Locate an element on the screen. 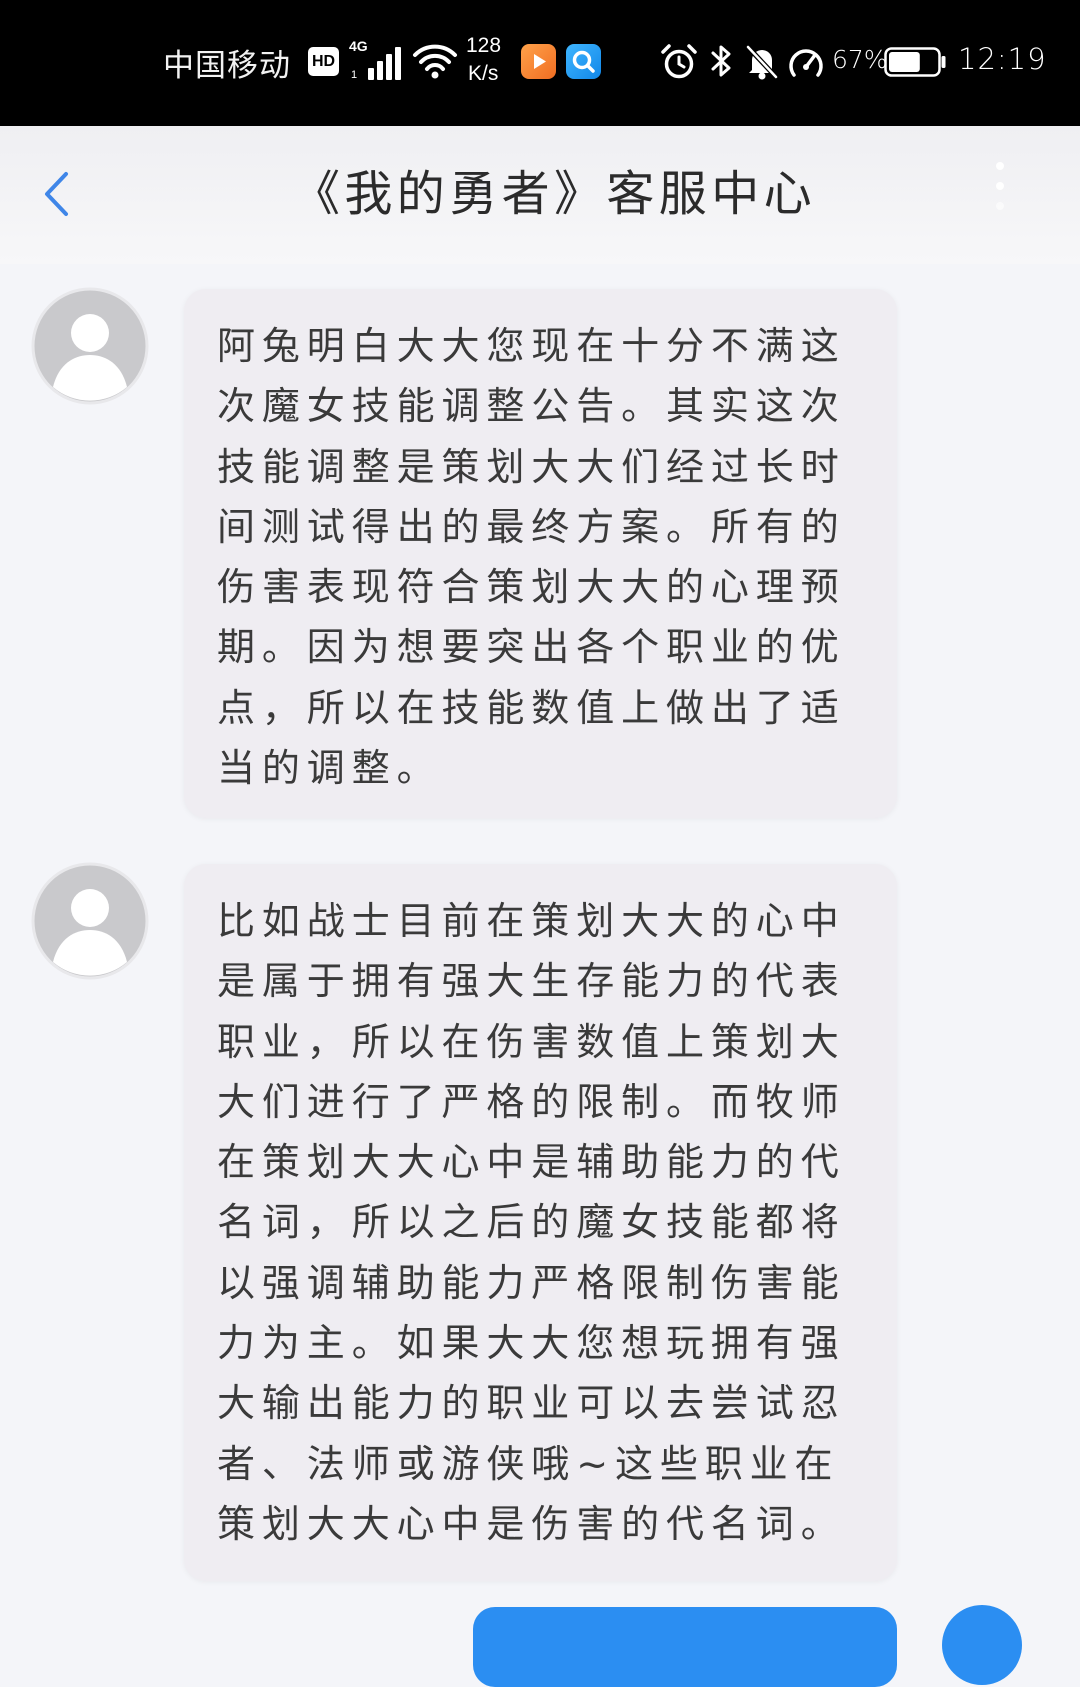 The image size is (1080, 1687). message-line: 技能调整是策划大大们经过长时 is located at coordinates (531, 466).